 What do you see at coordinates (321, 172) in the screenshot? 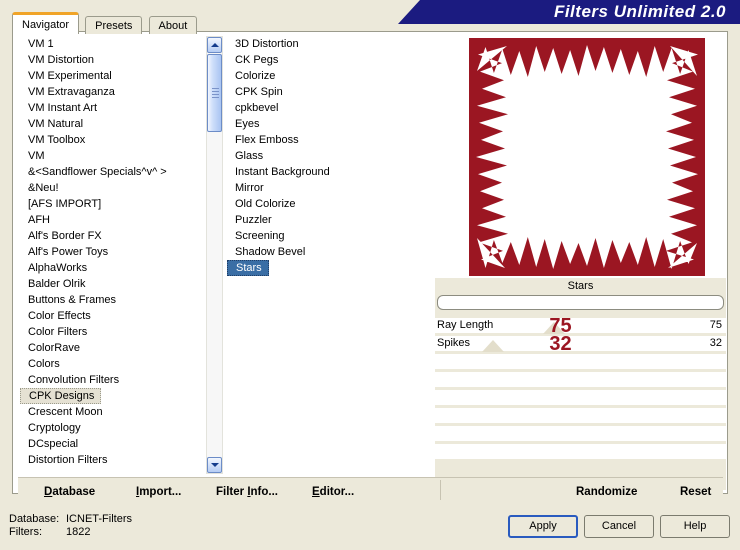
I see `list-item: Instant Background` at bounding box center [321, 172].